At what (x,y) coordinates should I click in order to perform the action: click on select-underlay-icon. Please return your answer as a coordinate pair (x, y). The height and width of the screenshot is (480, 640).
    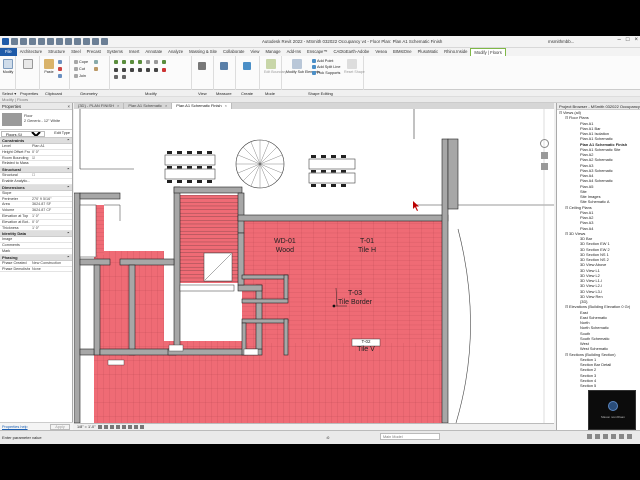
    Looking at the image, I should click on (597, 436).